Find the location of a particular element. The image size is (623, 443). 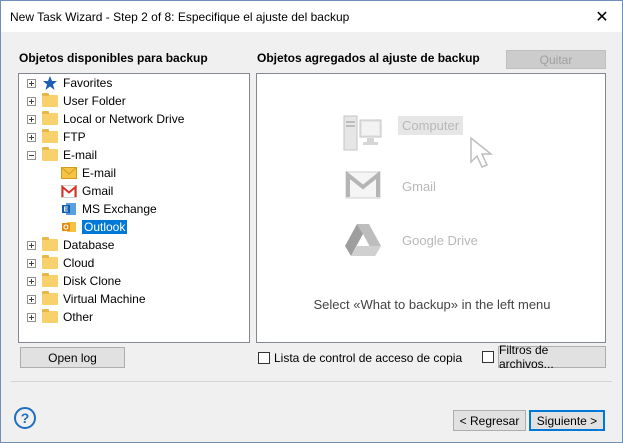

google-drive-icon is located at coordinates (363, 241).